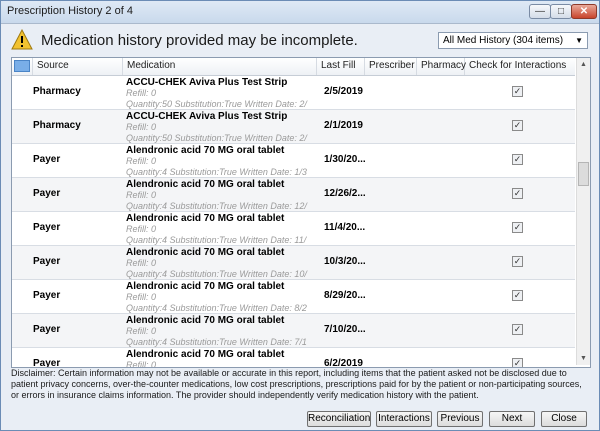 The height and width of the screenshot is (431, 600). I want to click on column-last-fill: Last Fill, so click(341, 66).